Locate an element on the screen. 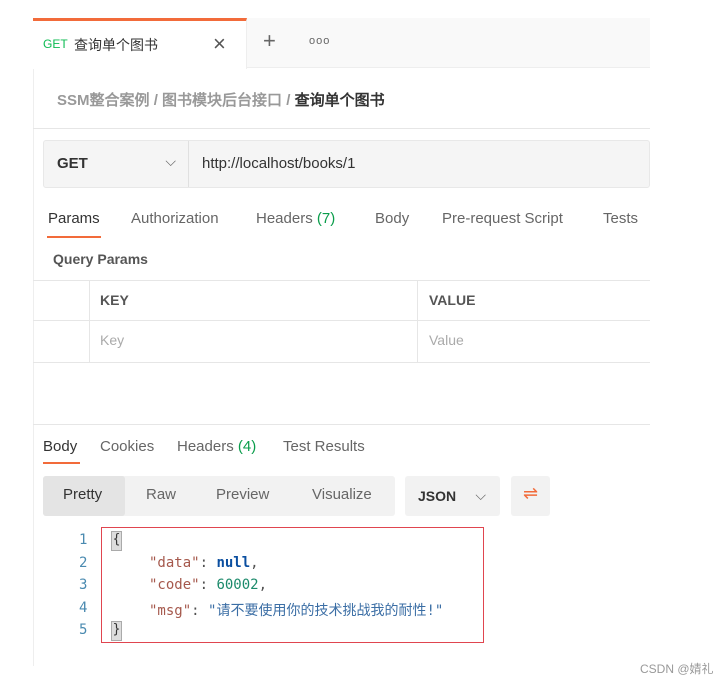 The width and height of the screenshot is (724, 682). tab-pre-request-script: Pre-request Script is located at coordinates (502, 218).